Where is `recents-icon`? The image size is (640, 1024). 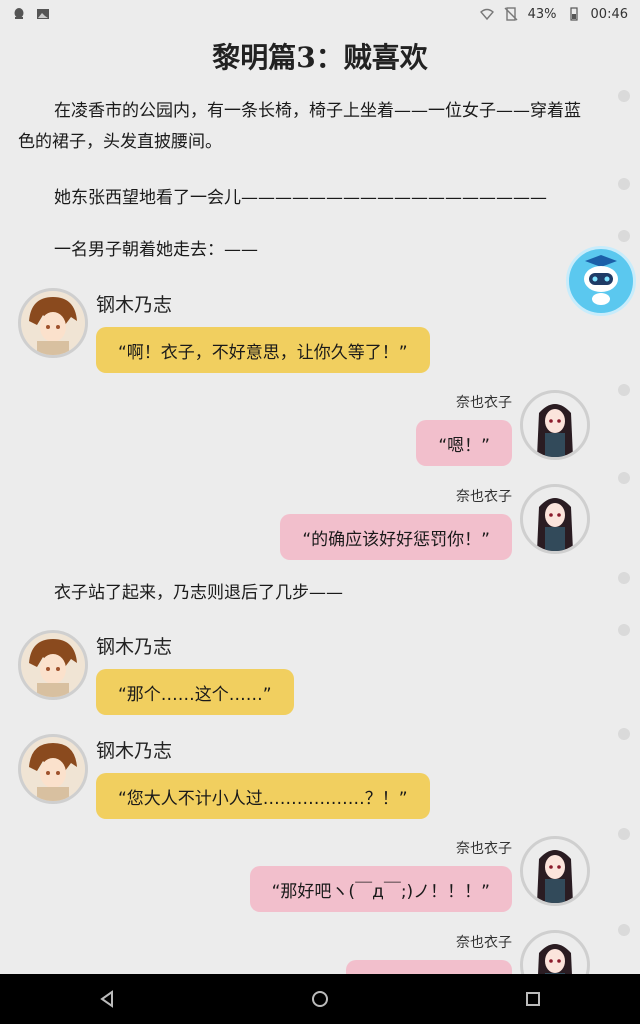
recents-icon is located at coordinates (533, 999).